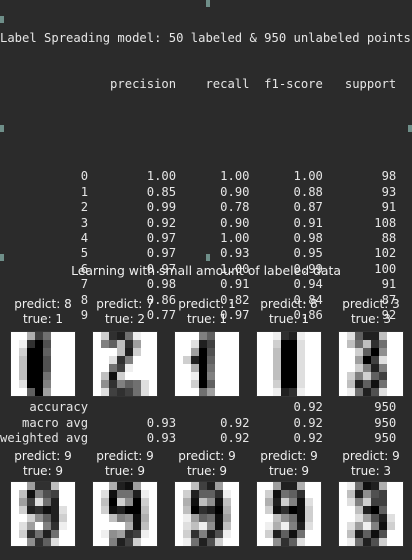  What do you see at coordinates (207, 304) in the screenshot?
I see `predict-label: predict: 1` at bounding box center [207, 304].